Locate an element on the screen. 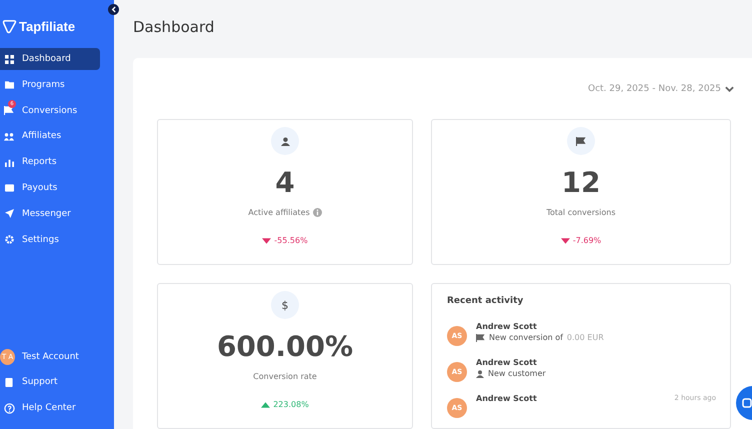 The width and height of the screenshot is (752, 429). grid-icon is located at coordinates (9, 59).